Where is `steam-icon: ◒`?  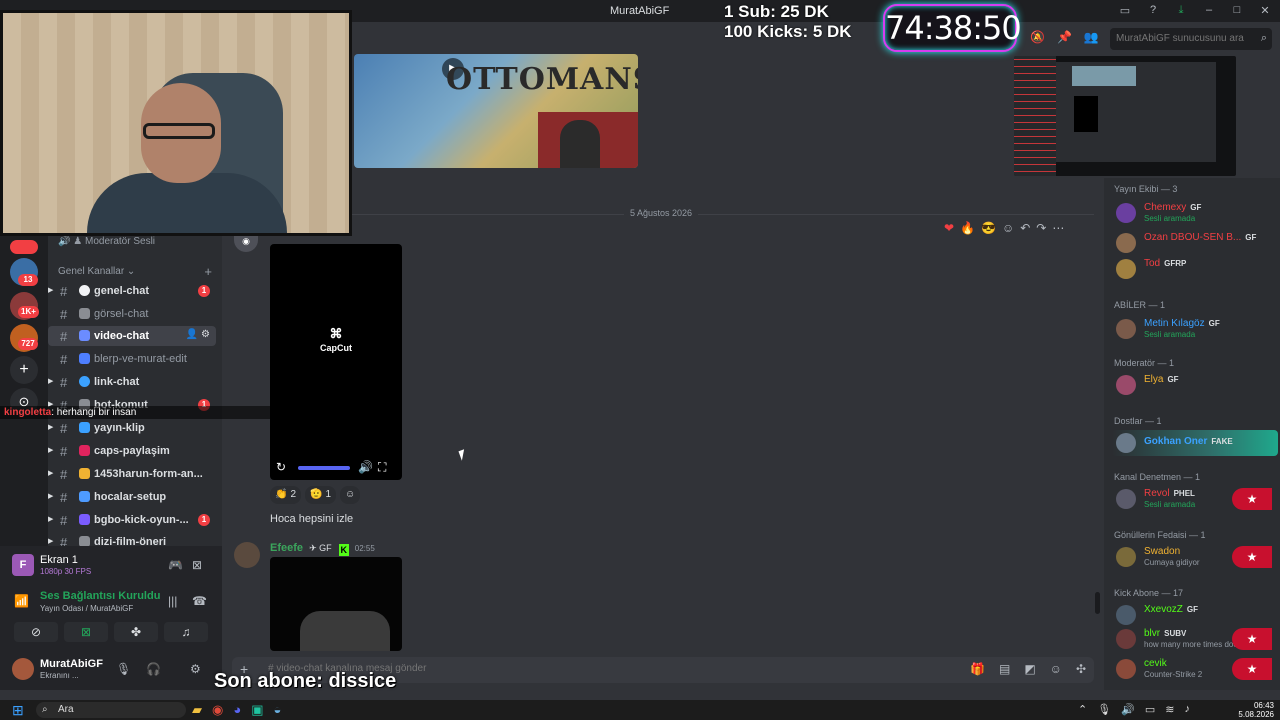 steam-icon: ◒ is located at coordinates (278, 710).